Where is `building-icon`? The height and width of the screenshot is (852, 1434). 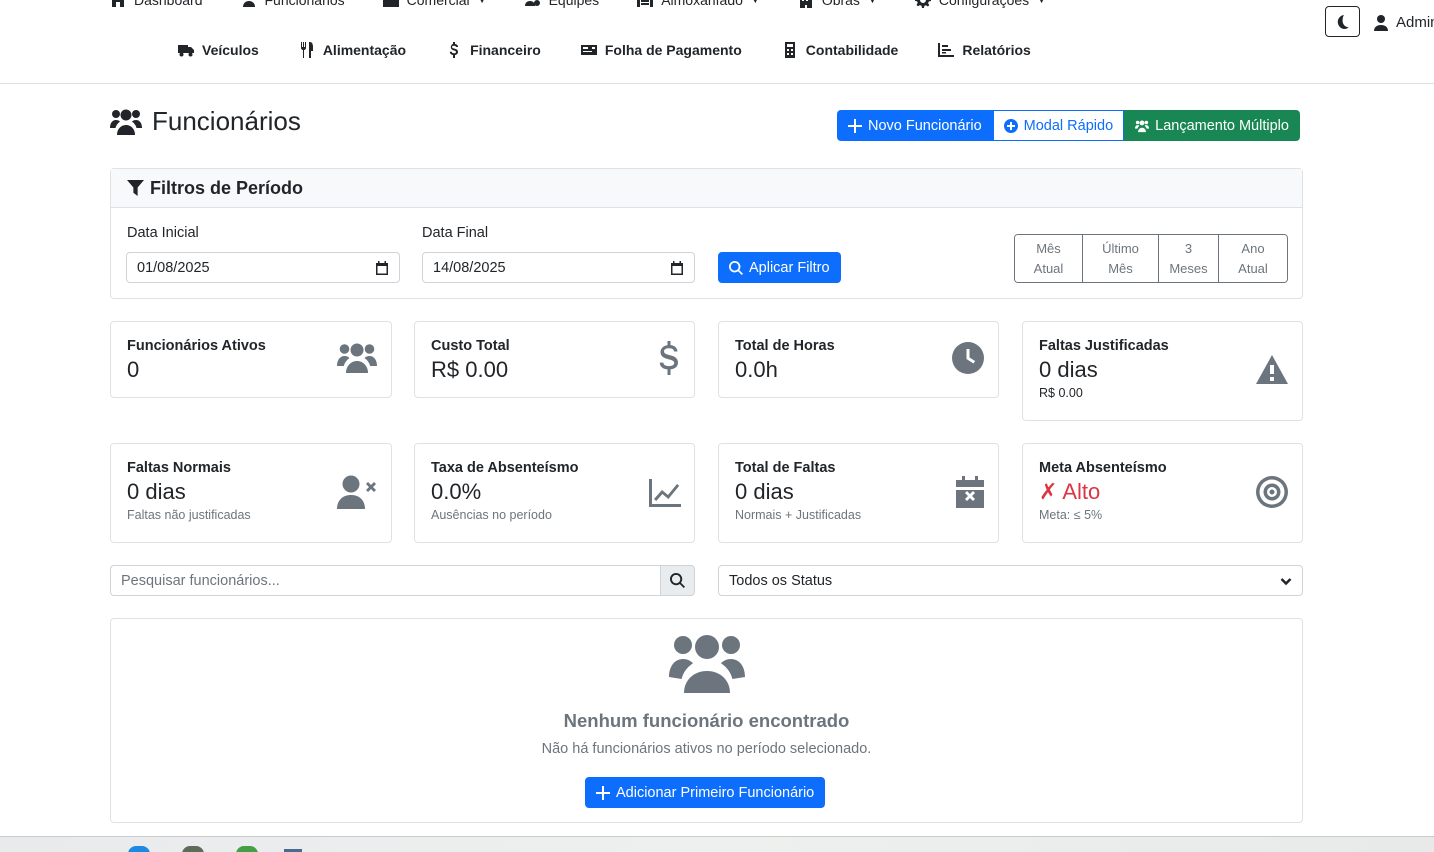
building-icon is located at coordinates (805, 4).